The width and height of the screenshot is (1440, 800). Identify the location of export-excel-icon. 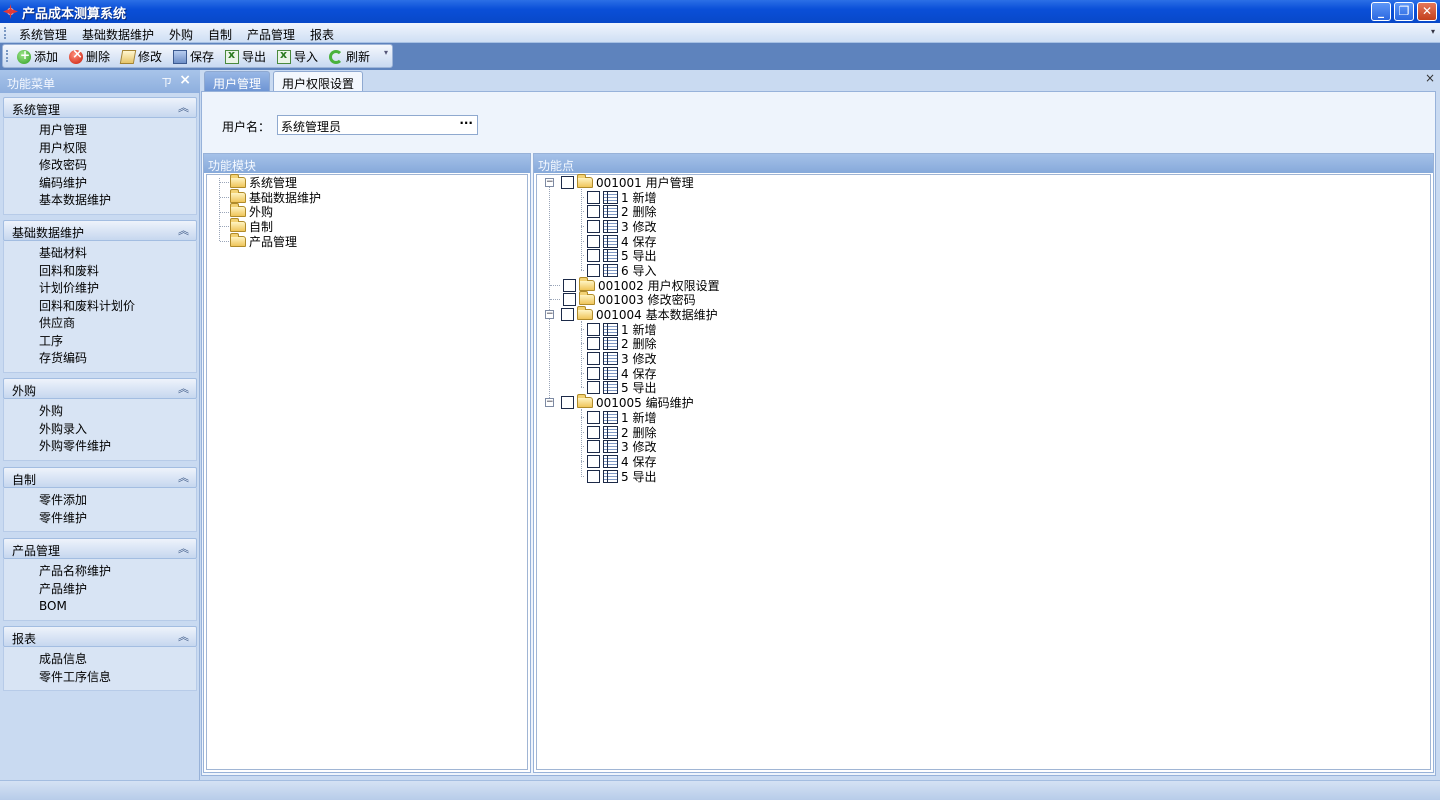
(232, 56).